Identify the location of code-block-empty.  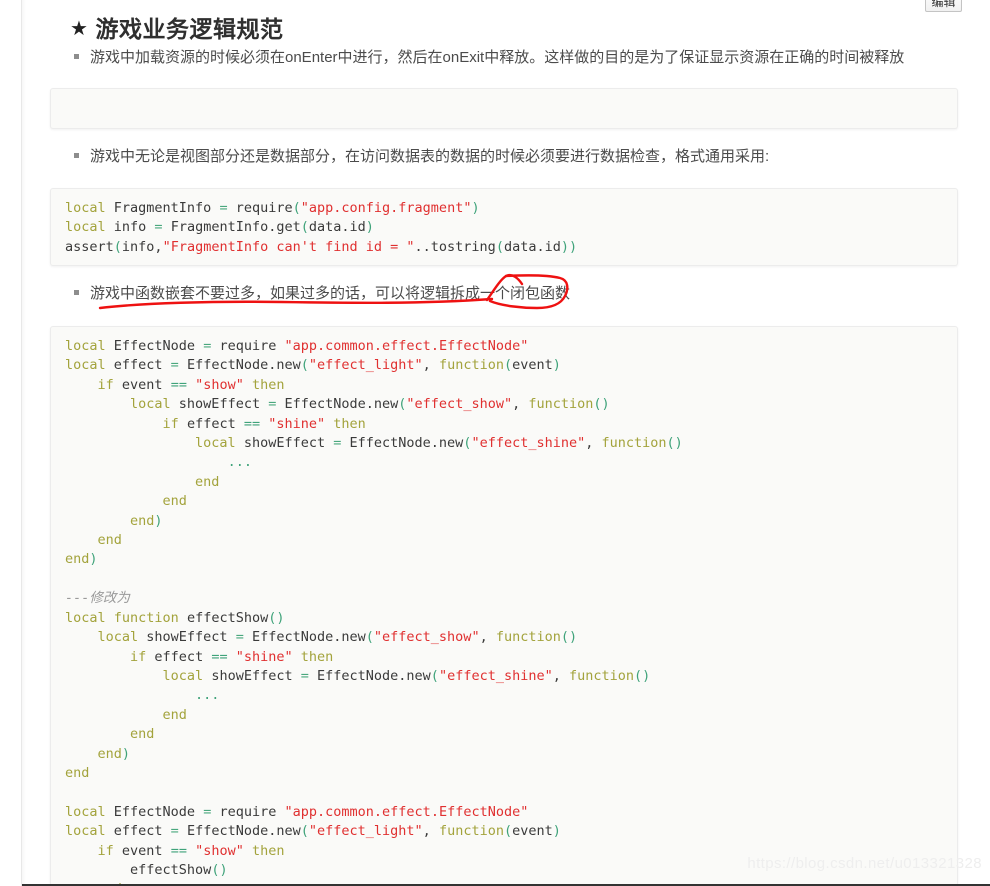
(504, 108).